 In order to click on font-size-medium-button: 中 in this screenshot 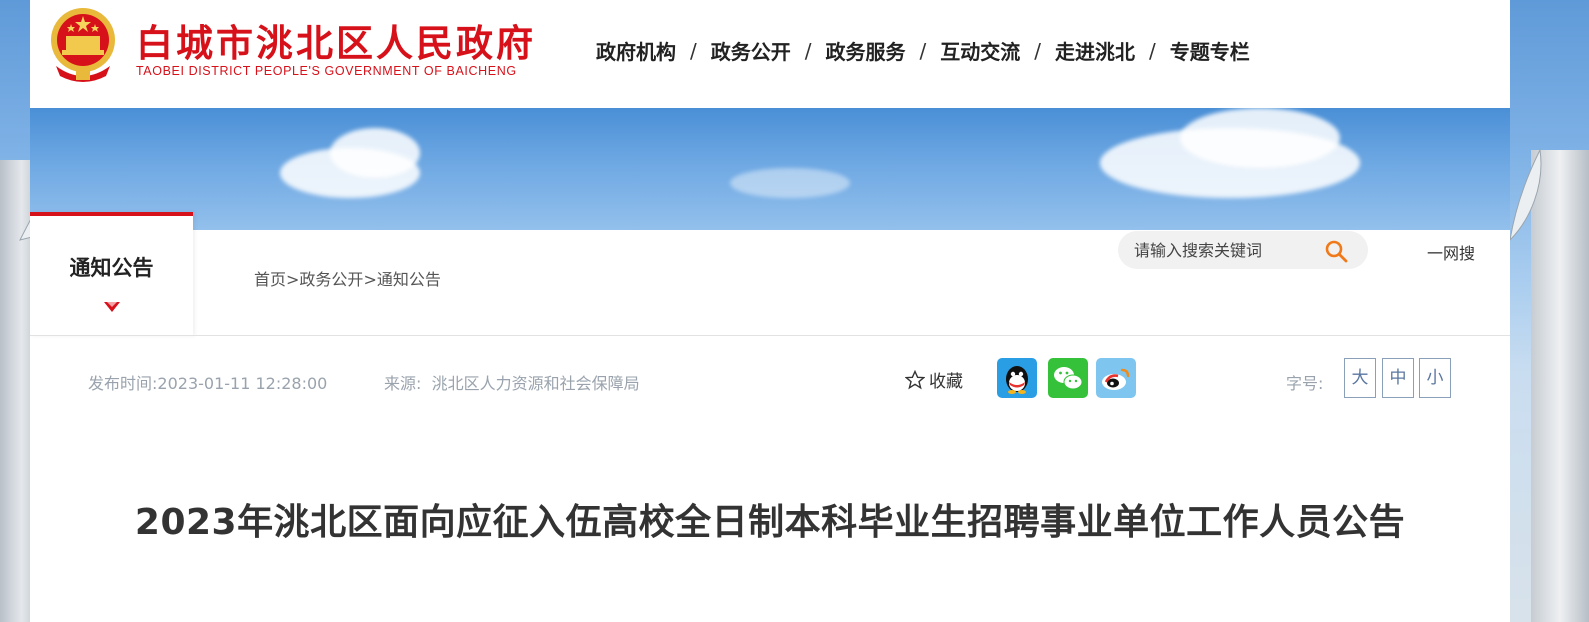, I will do `click(1398, 378)`.